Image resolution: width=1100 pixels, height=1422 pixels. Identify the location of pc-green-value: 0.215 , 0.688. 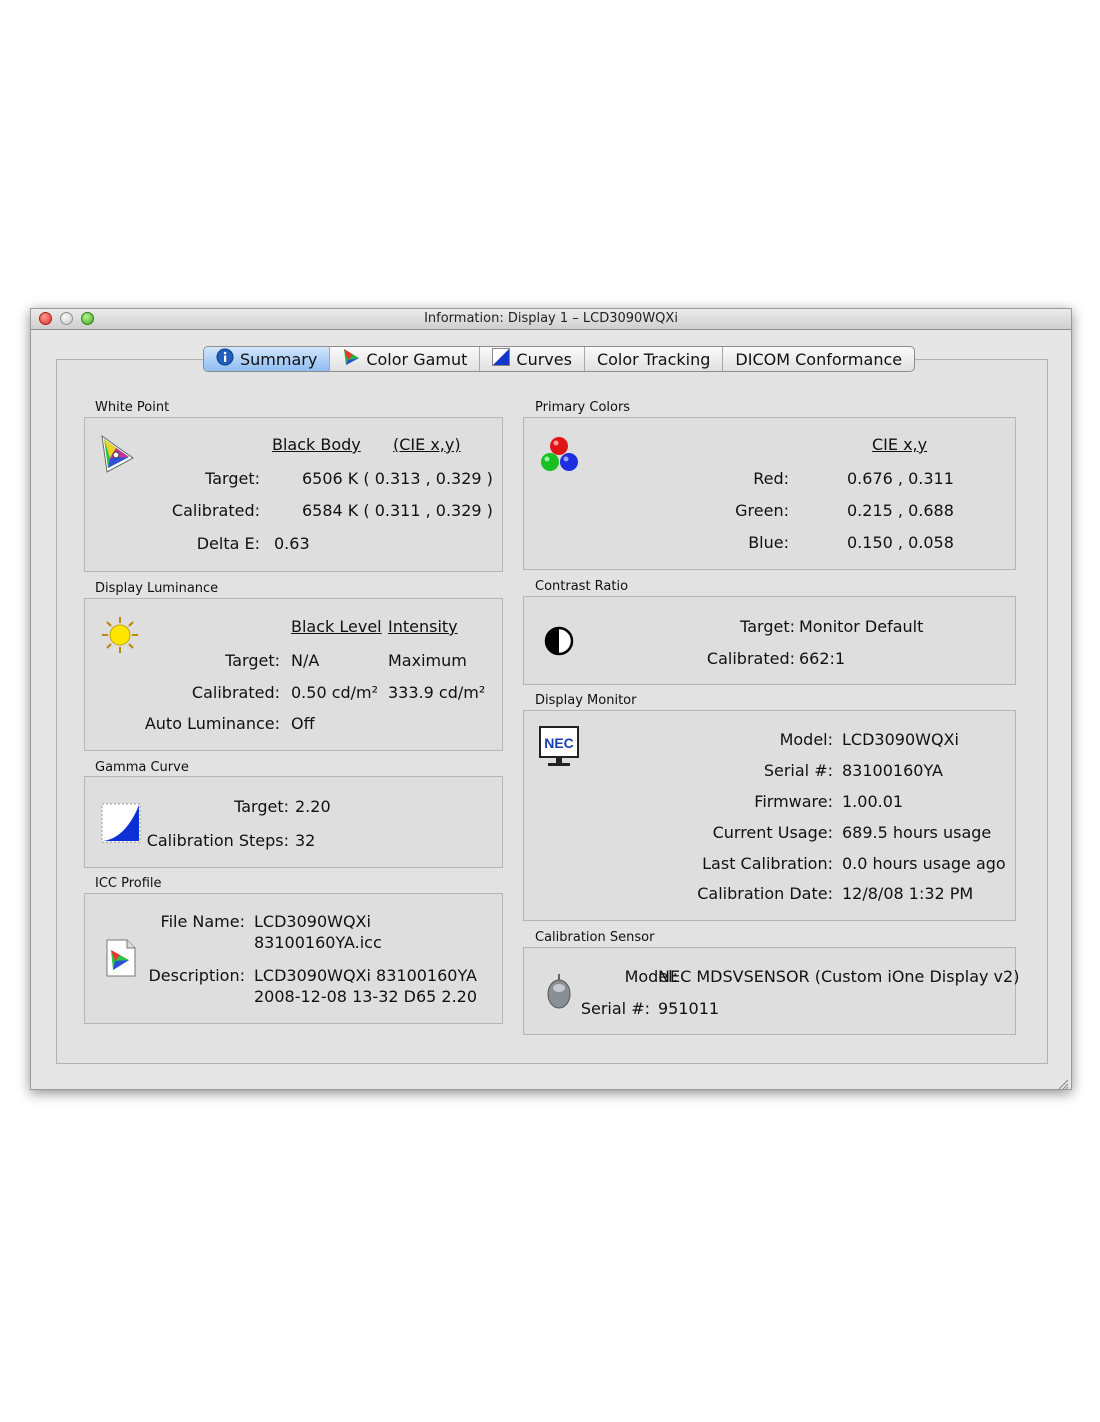
(900, 510).